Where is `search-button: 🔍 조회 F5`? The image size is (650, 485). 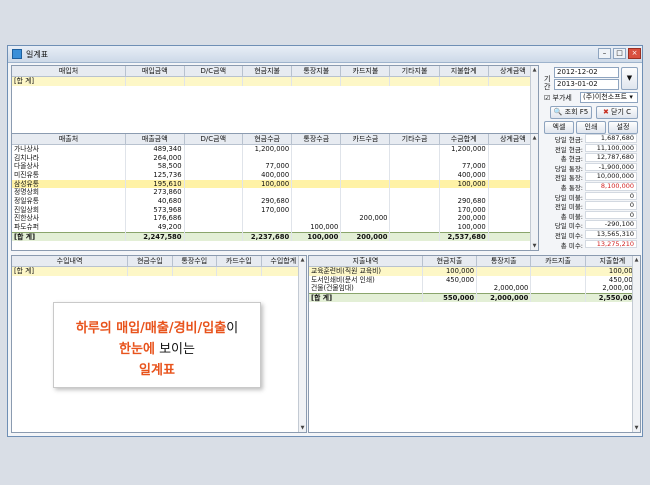 search-button: 🔍 조회 F5 is located at coordinates (571, 112).